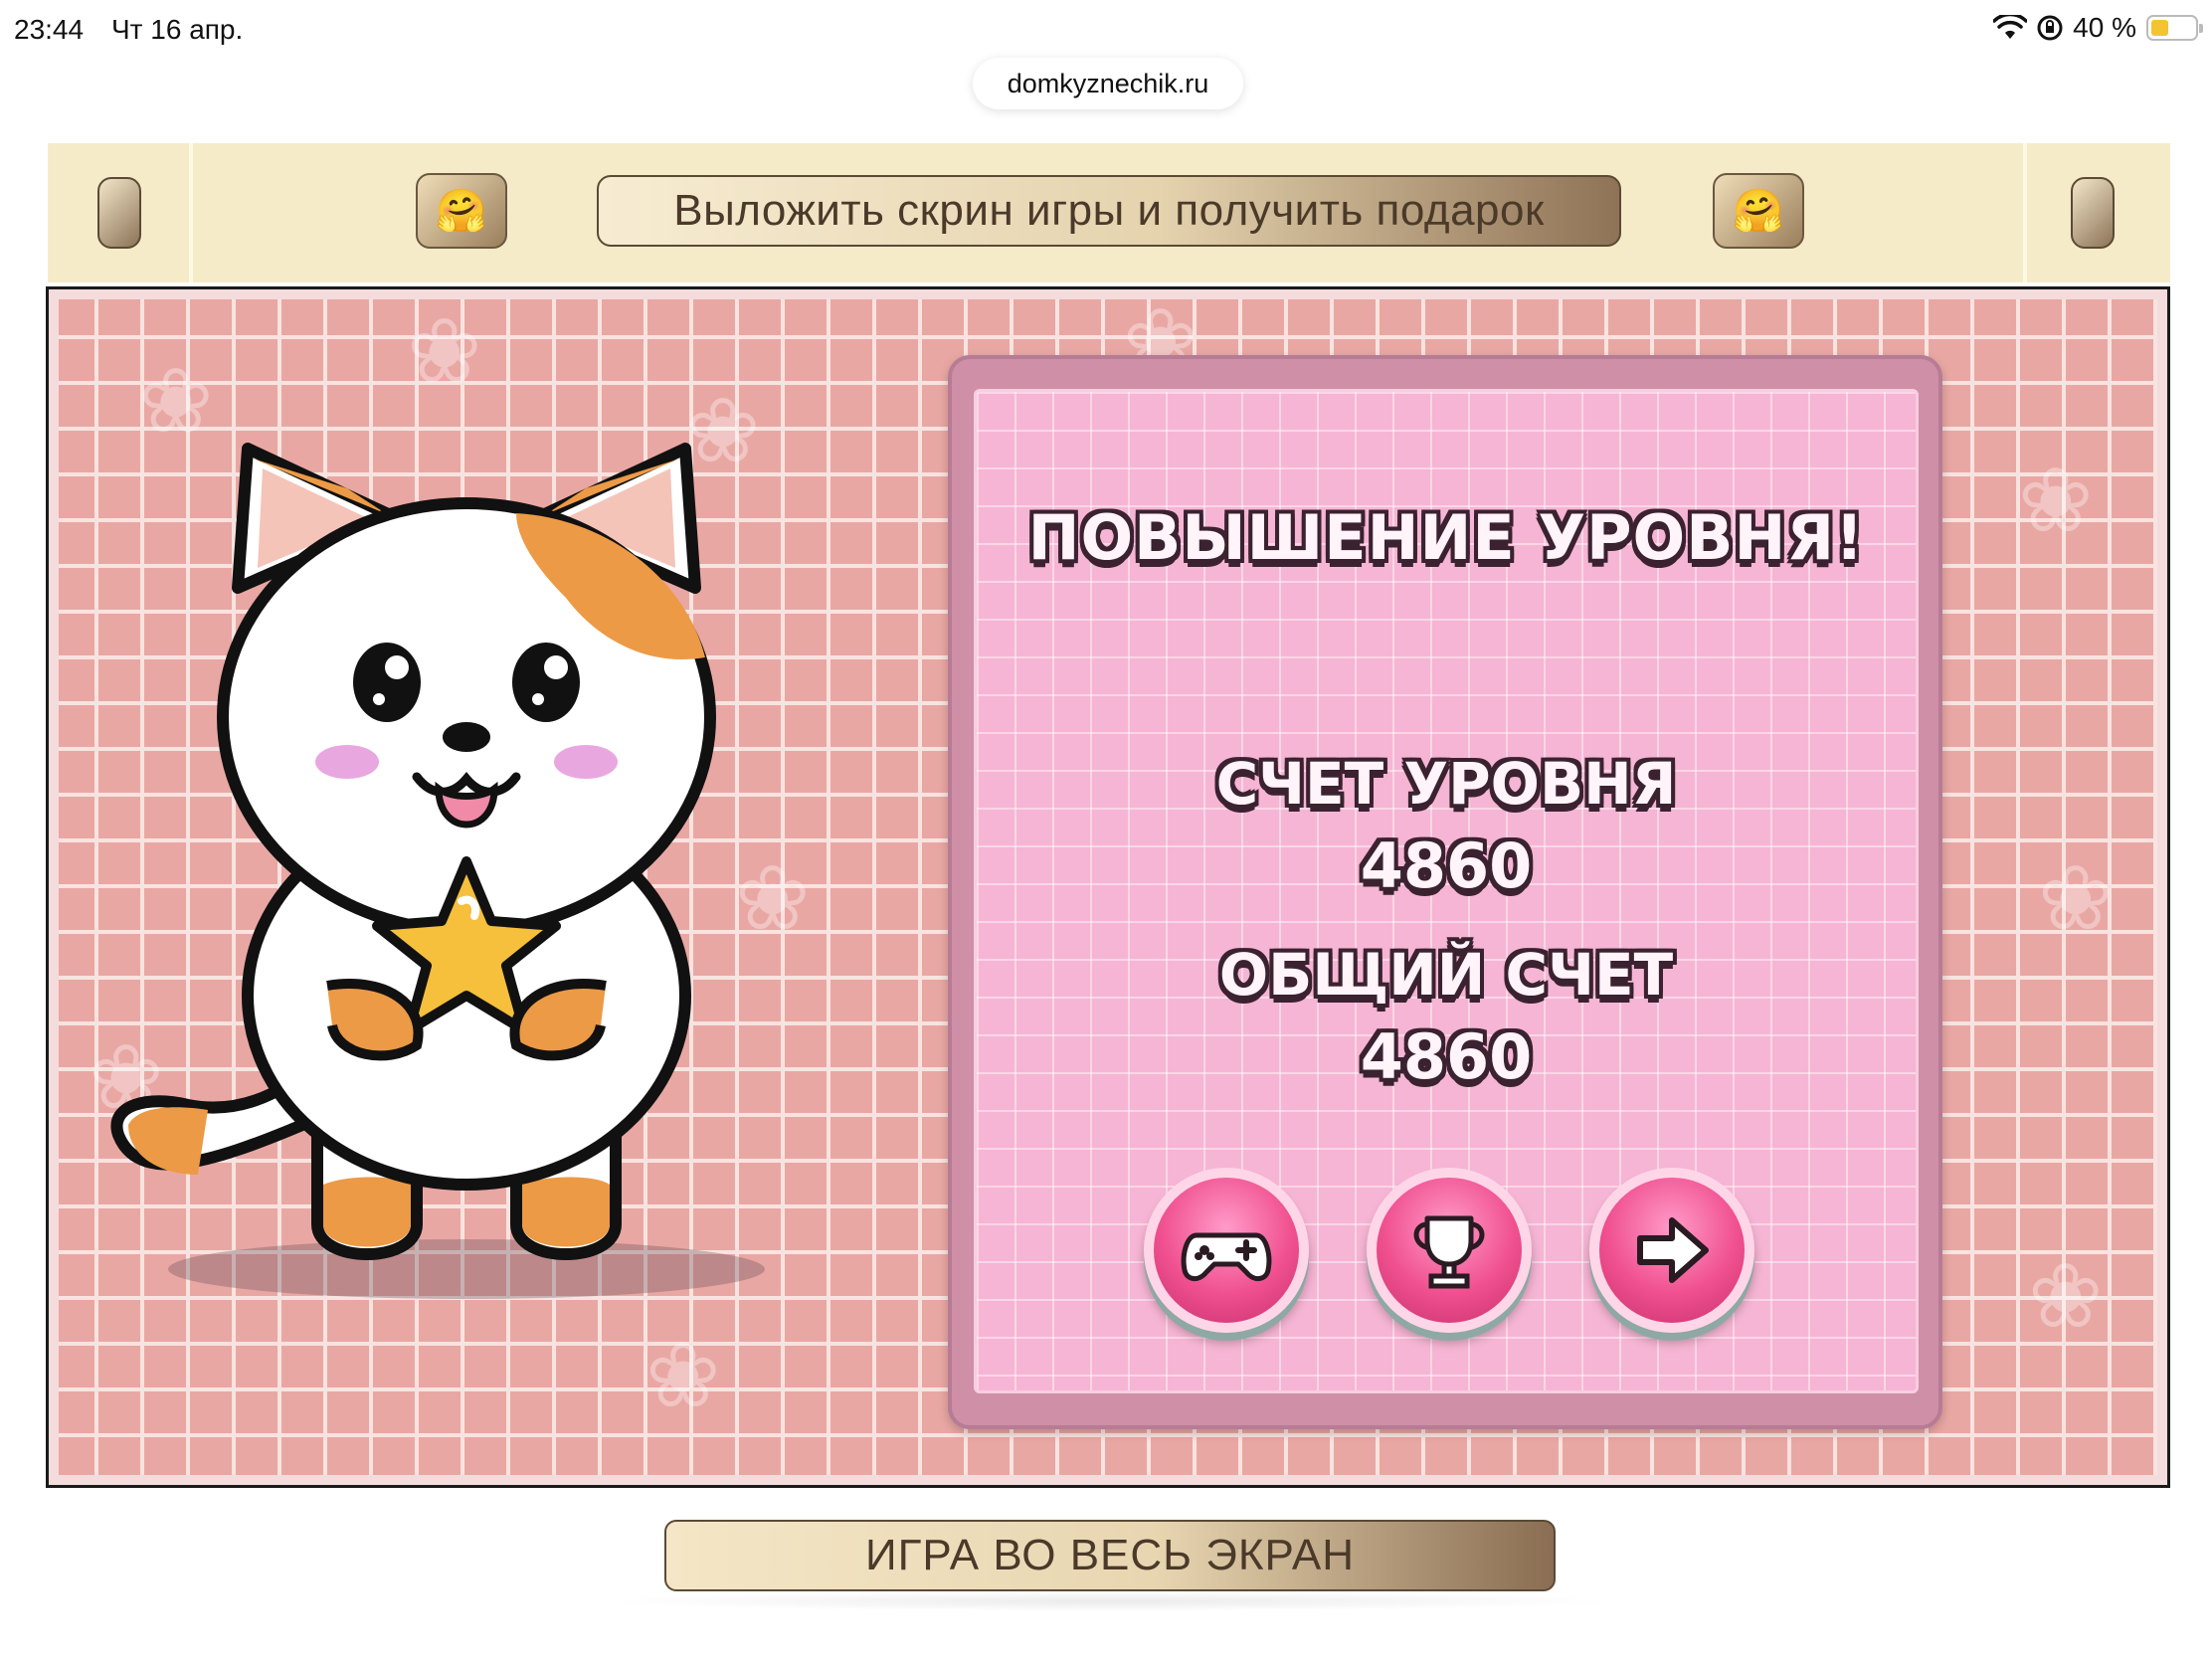 Image resolution: width=2212 pixels, height=1659 pixels. Describe the element at coordinates (2174, 28) in the screenshot. I see `battery-icon` at that location.